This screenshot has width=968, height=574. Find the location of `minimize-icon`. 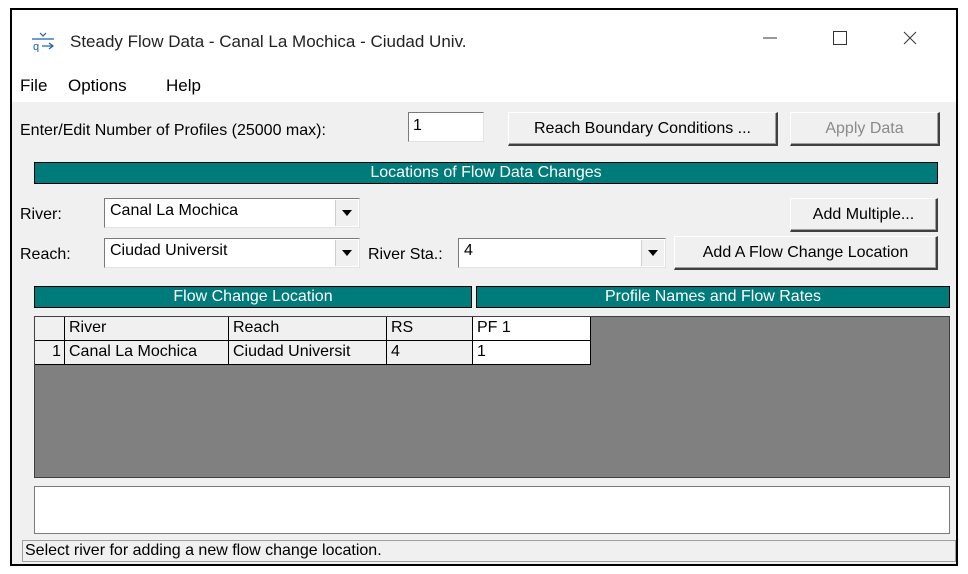

minimize-icon is located at coordinates (770, 38).